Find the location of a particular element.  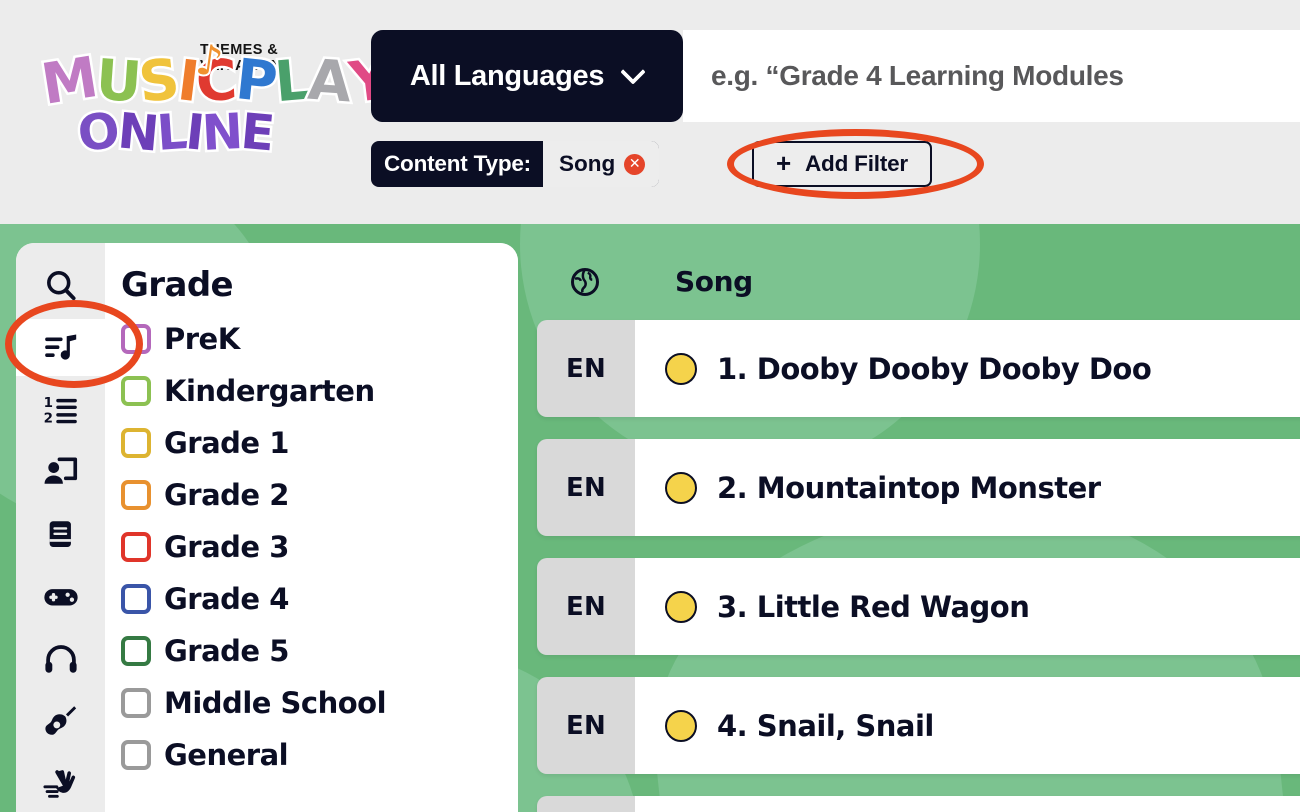

brand-wordmark-line2: ONLINE is located at coordinates (174, 132).